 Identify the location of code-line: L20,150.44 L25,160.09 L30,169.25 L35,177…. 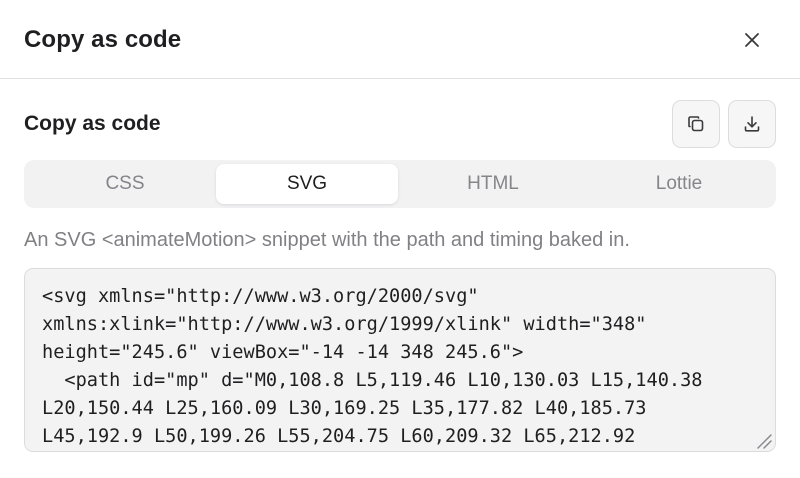
(344, 408).